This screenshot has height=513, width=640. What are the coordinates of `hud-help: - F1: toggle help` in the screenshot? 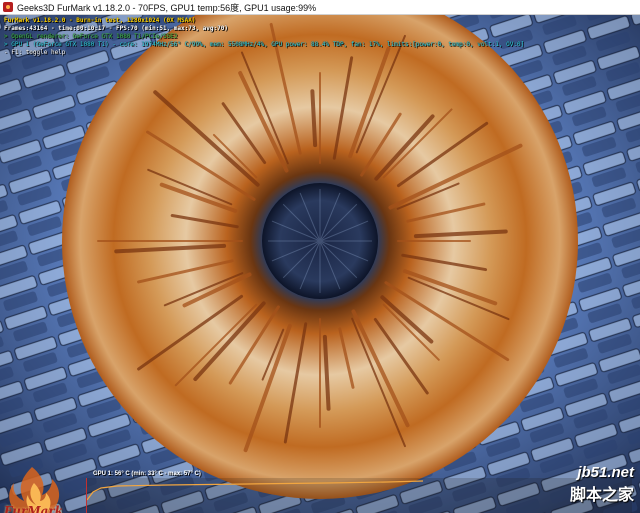 It's located at (35, 52).